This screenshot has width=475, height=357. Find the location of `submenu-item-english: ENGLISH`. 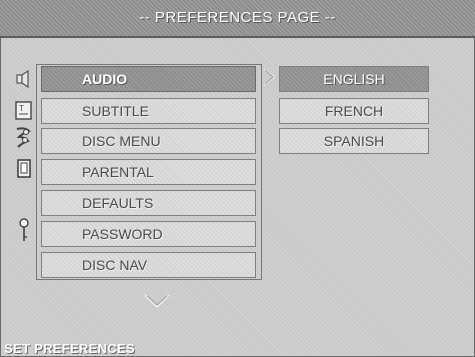

submenu-item-english: ENGLISH is located at coordinates (354, 79).